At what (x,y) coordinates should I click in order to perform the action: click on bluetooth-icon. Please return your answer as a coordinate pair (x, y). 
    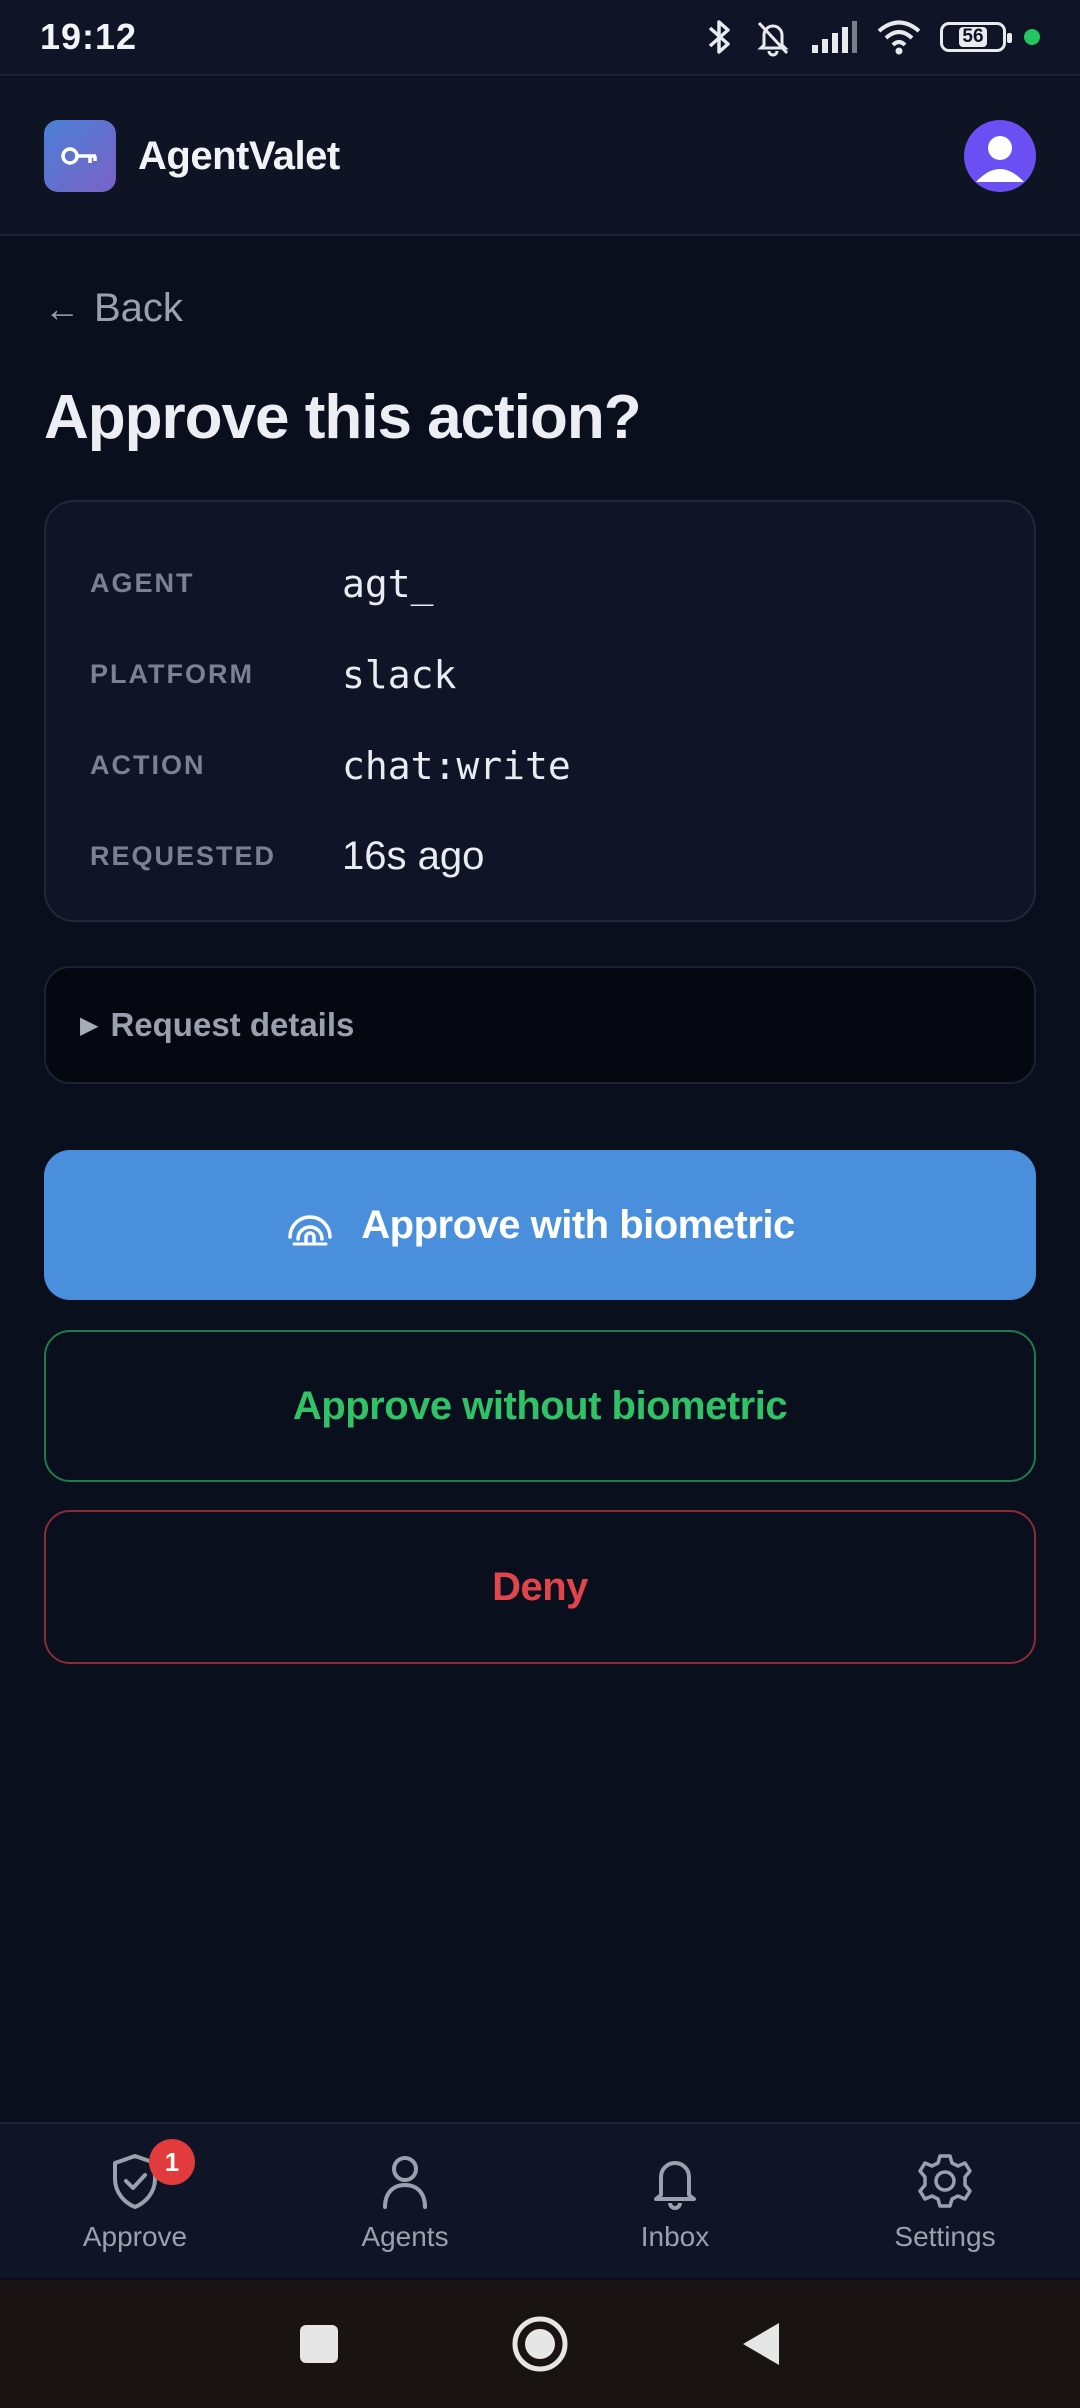
    Looking at the image, I should click on (719, 37).